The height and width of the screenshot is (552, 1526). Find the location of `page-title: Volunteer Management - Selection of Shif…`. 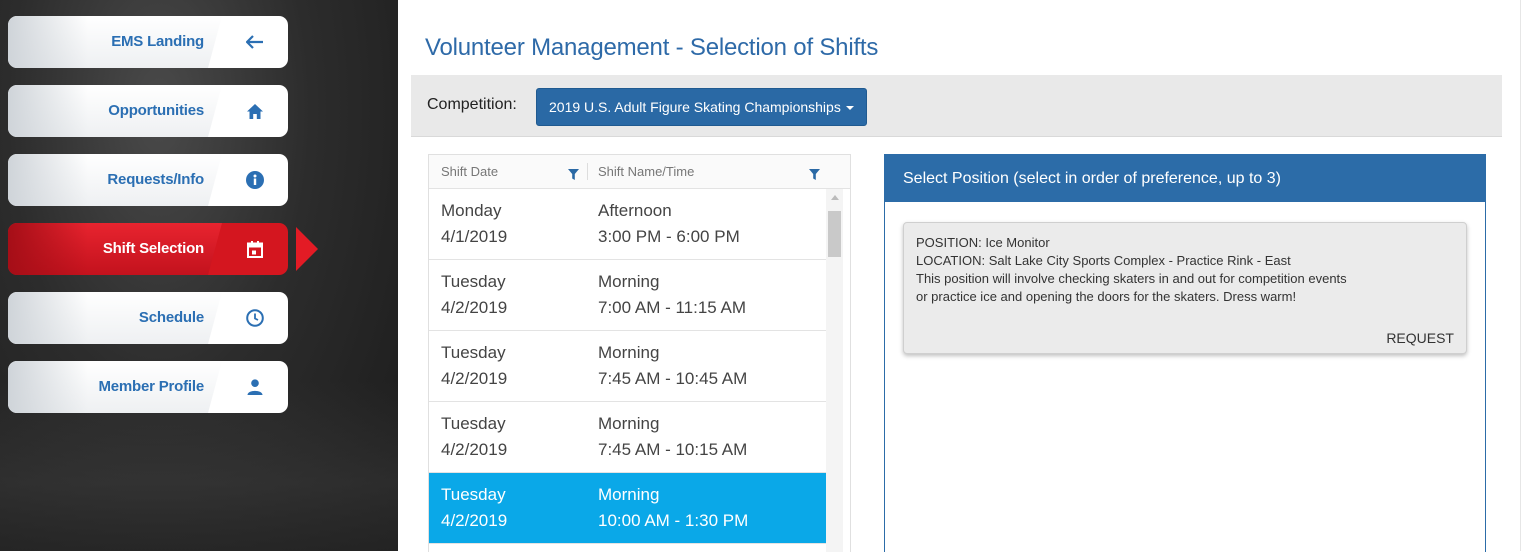

page-title: Volunteer Management - Selection of Shif… is located at coordinates (652, 47).